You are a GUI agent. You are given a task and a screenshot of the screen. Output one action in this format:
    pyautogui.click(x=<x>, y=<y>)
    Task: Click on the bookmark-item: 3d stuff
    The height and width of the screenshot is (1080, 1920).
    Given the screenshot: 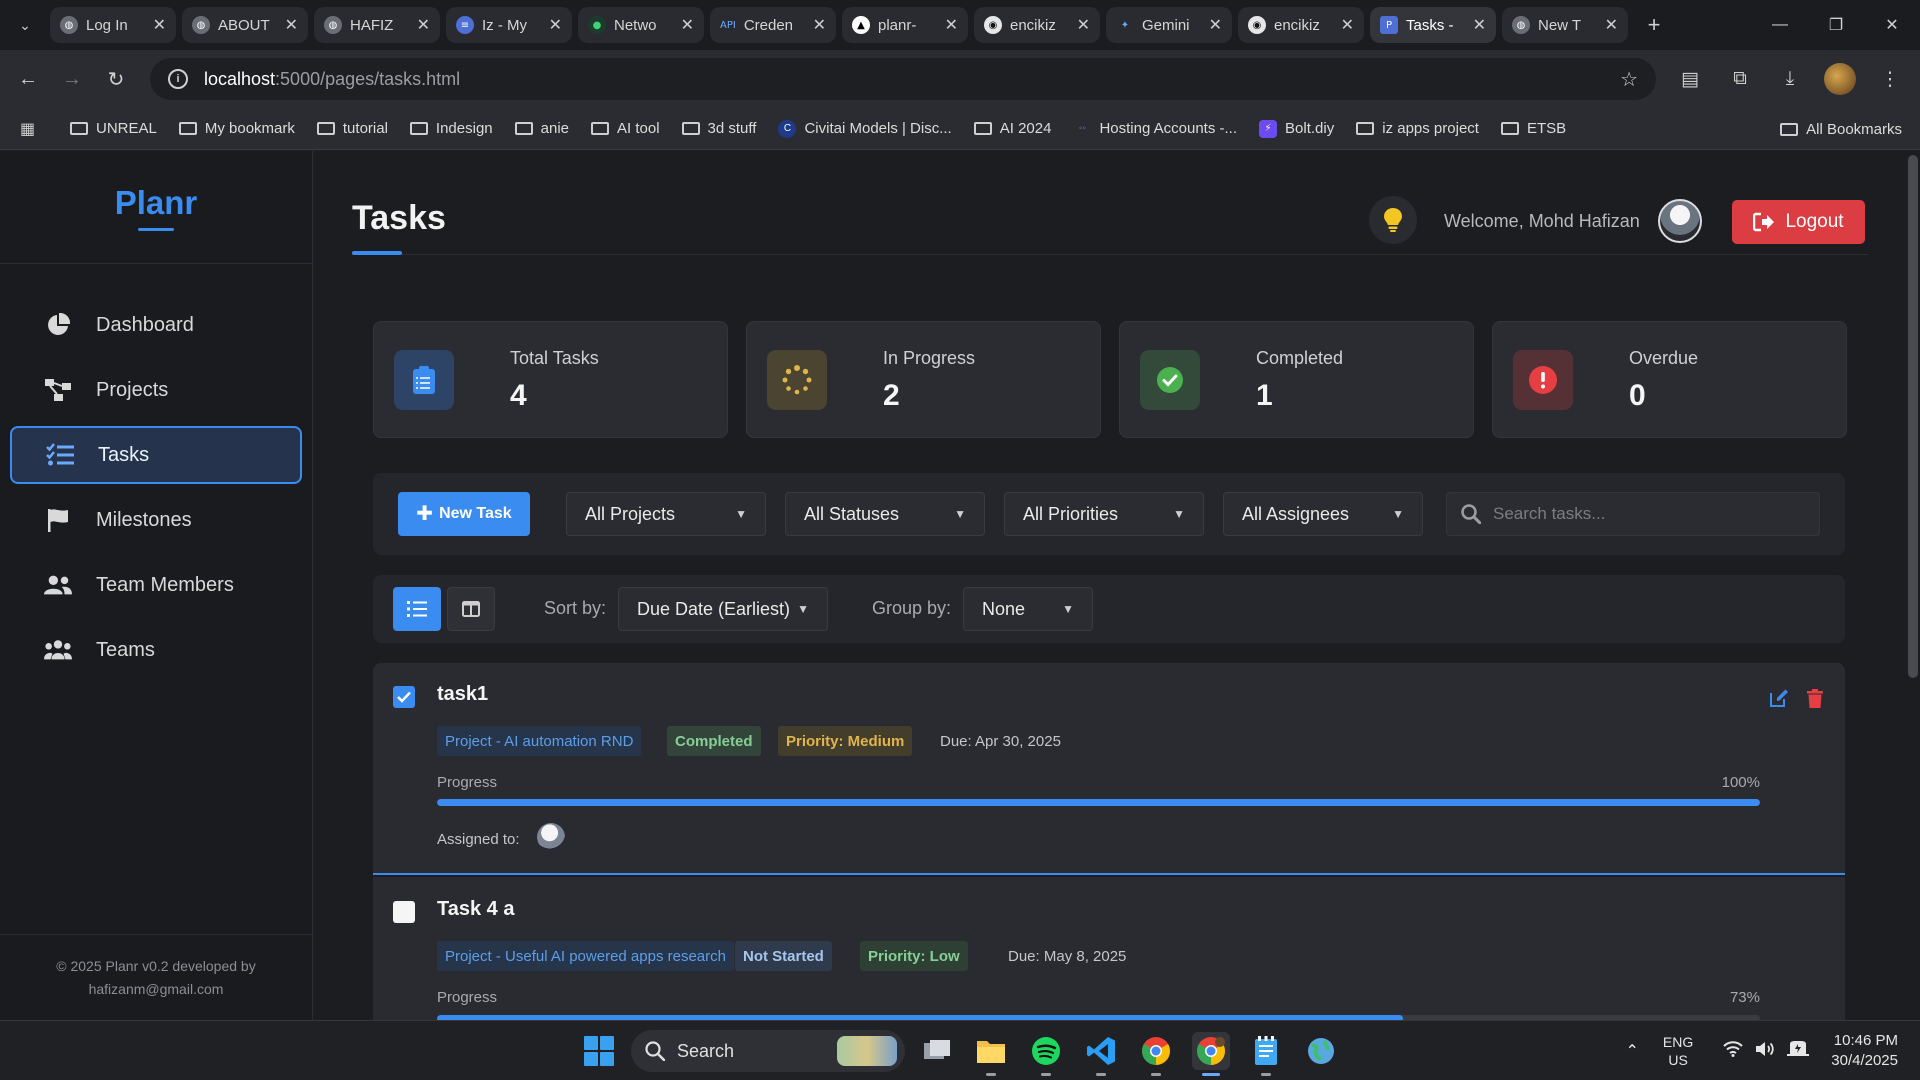 What is the action you would take?
    pyautogui.click(x=718, y=128)
    